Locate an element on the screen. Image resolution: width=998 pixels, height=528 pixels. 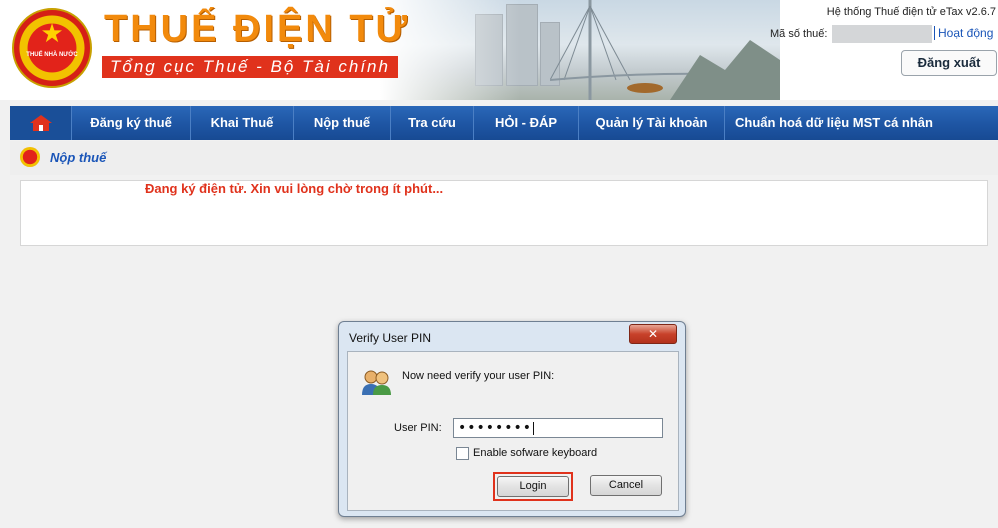
brand-subtitle: Tổng cục Thuế - Bộ Tài chính is located at coordinates (250, 67).